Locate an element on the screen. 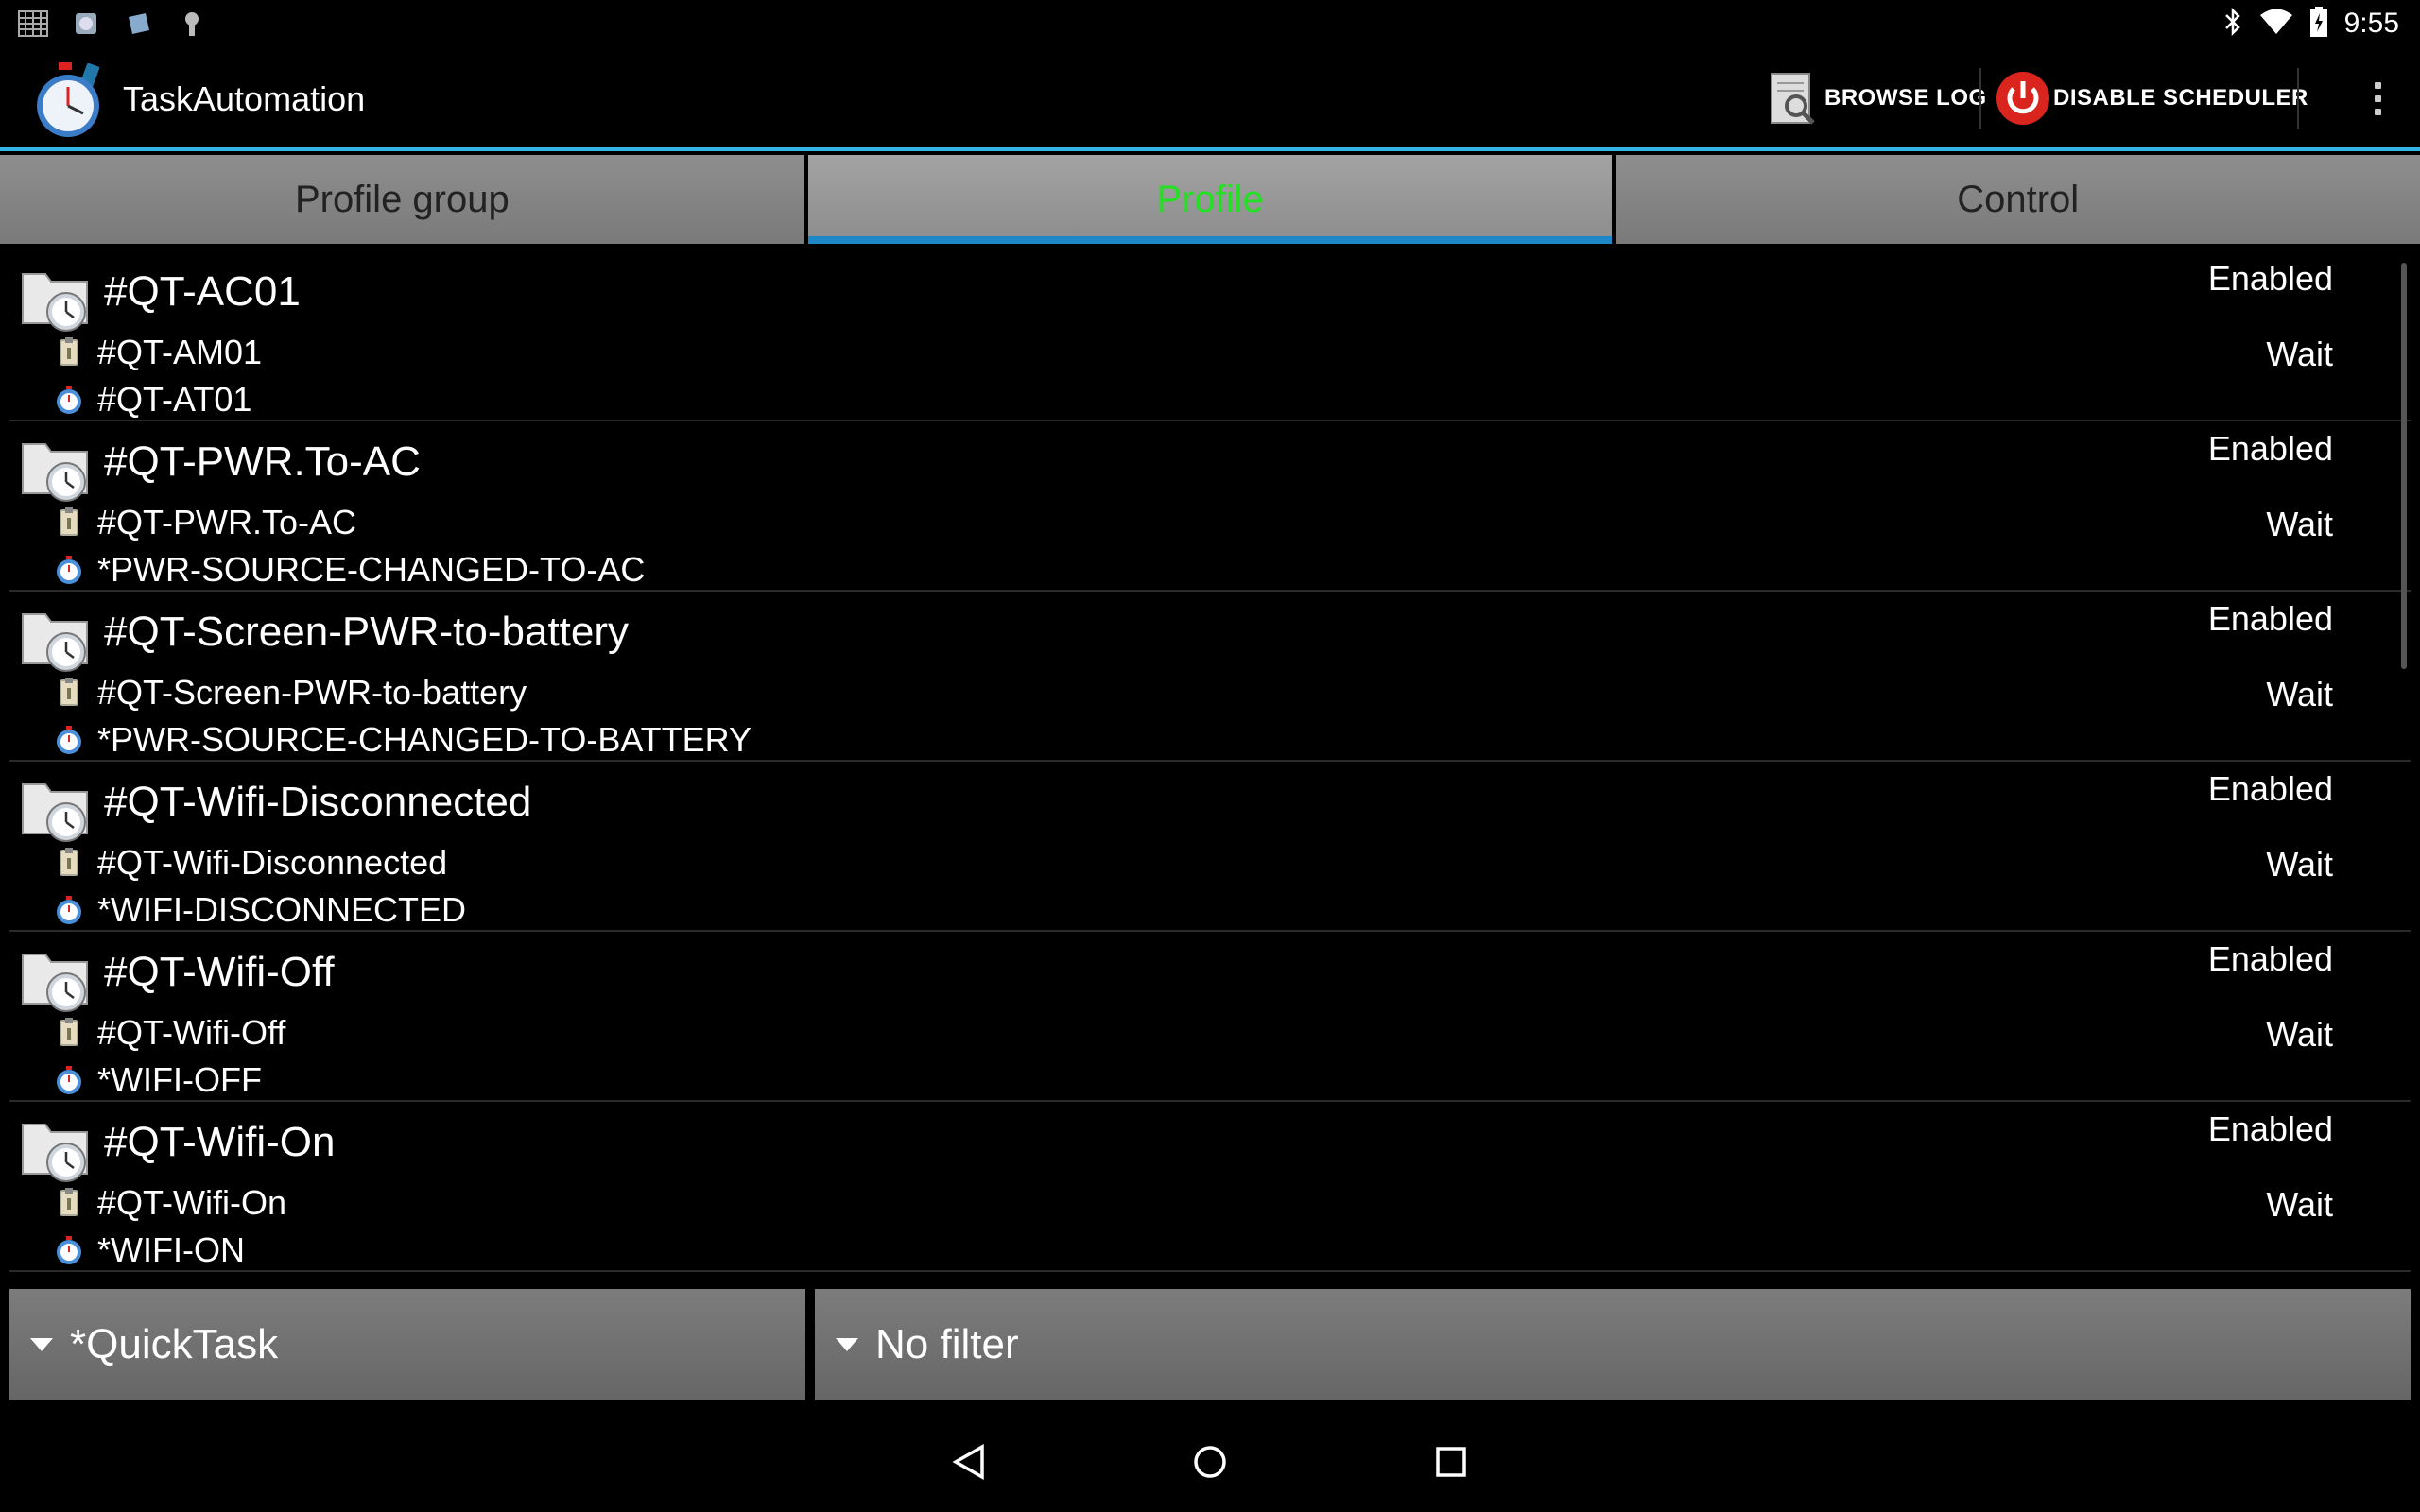 The height and width of the screenshot is (1512, 2420). profile-trigger-row: *WIFI-ON is located at coordinates (148, 1250).